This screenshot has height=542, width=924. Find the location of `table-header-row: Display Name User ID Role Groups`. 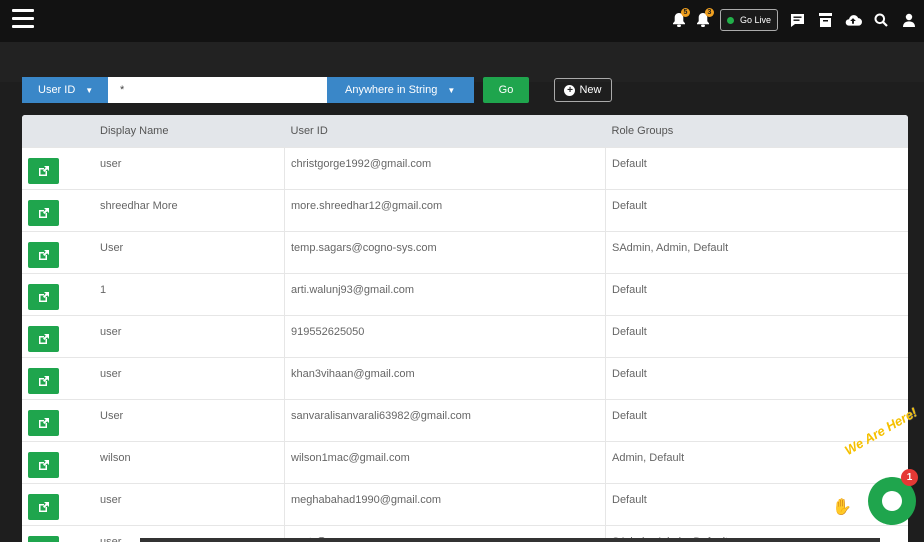

table-header-row: Display Name User ID Role Groups is located at coordinates (465, 131).